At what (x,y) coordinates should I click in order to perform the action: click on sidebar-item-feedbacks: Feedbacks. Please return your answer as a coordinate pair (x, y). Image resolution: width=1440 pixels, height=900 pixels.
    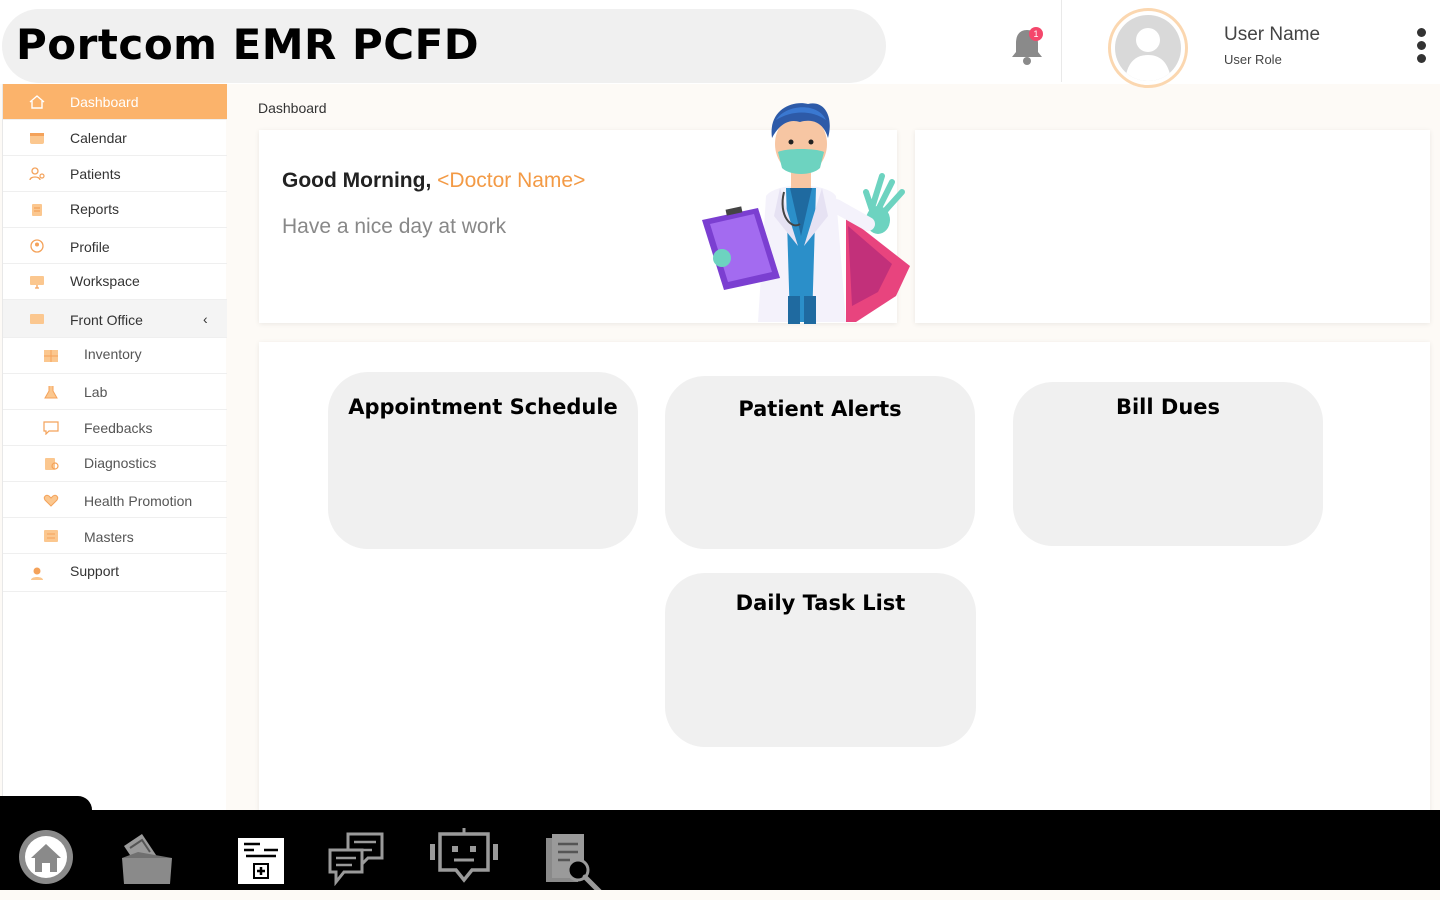
    Looking at the image, I should click on (115, 428).